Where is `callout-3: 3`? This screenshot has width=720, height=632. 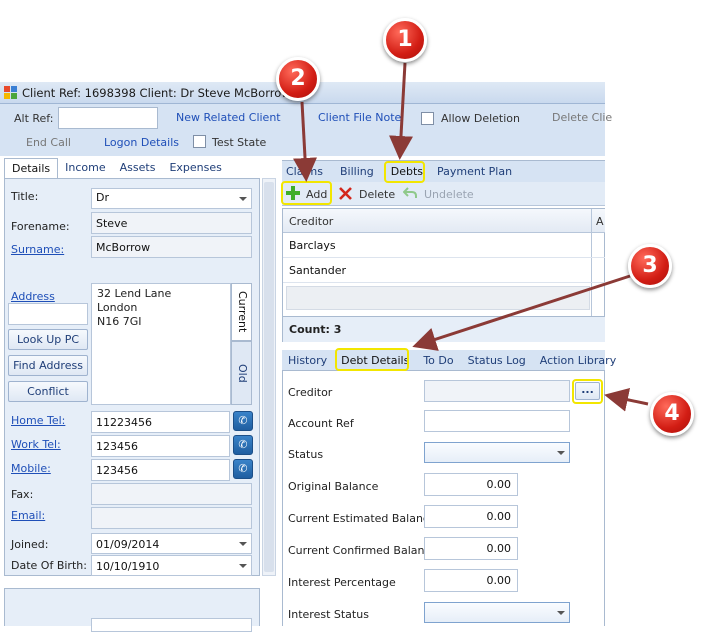
callout-3: 3 is located at coordinates (650, 266).